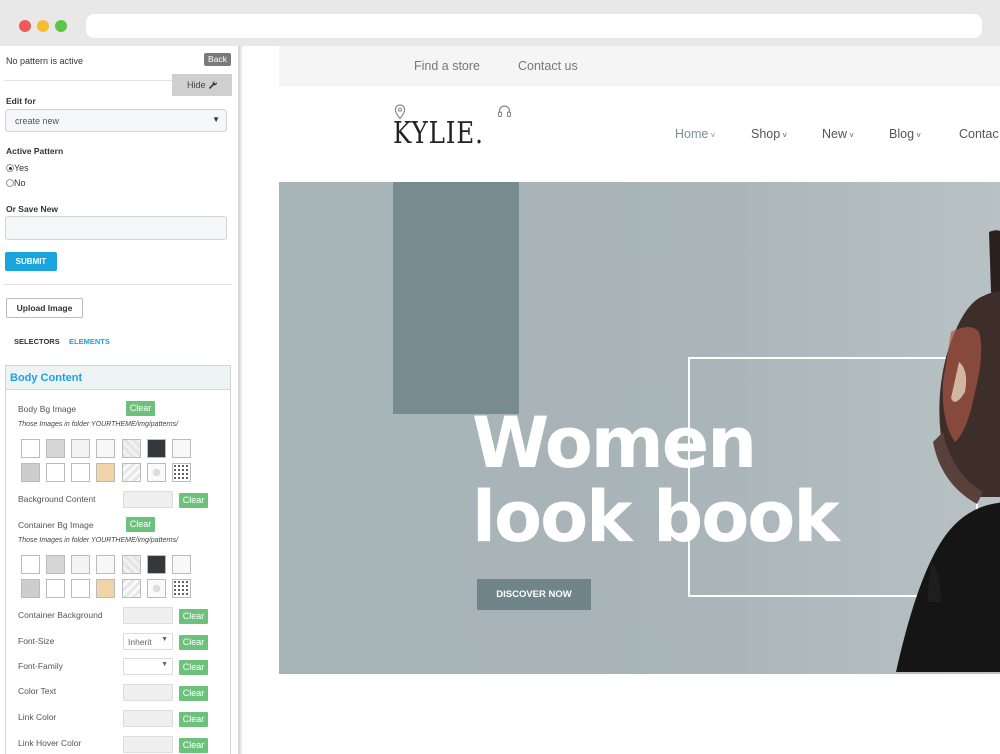 Image resolution: width=1000 pixels, height=754 pixels. Describe the element at coordinates (504, 112) in the screenshot. I see `headset-icon` at that location.